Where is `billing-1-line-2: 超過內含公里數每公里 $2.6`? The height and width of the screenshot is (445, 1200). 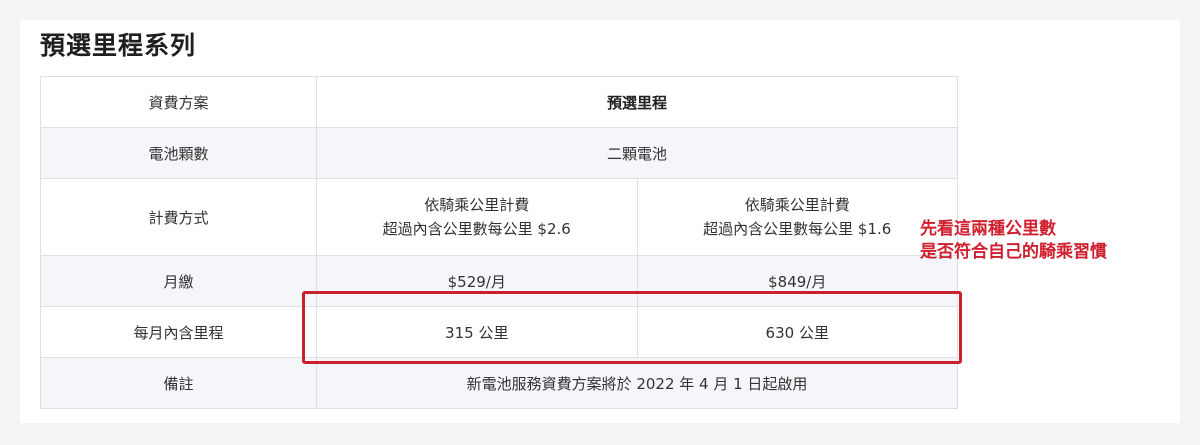
billing-1-line-2: 超過內含公里數每公里 $2.6 is located at coordinates (476, 229).